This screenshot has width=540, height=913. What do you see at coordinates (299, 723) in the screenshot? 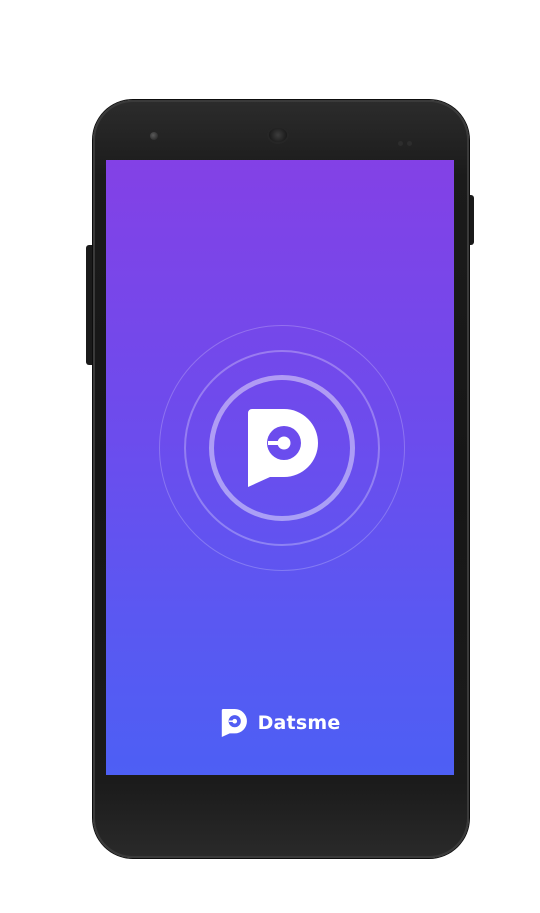
I see `app-name: Datsme` at bounding box center [299, 723].